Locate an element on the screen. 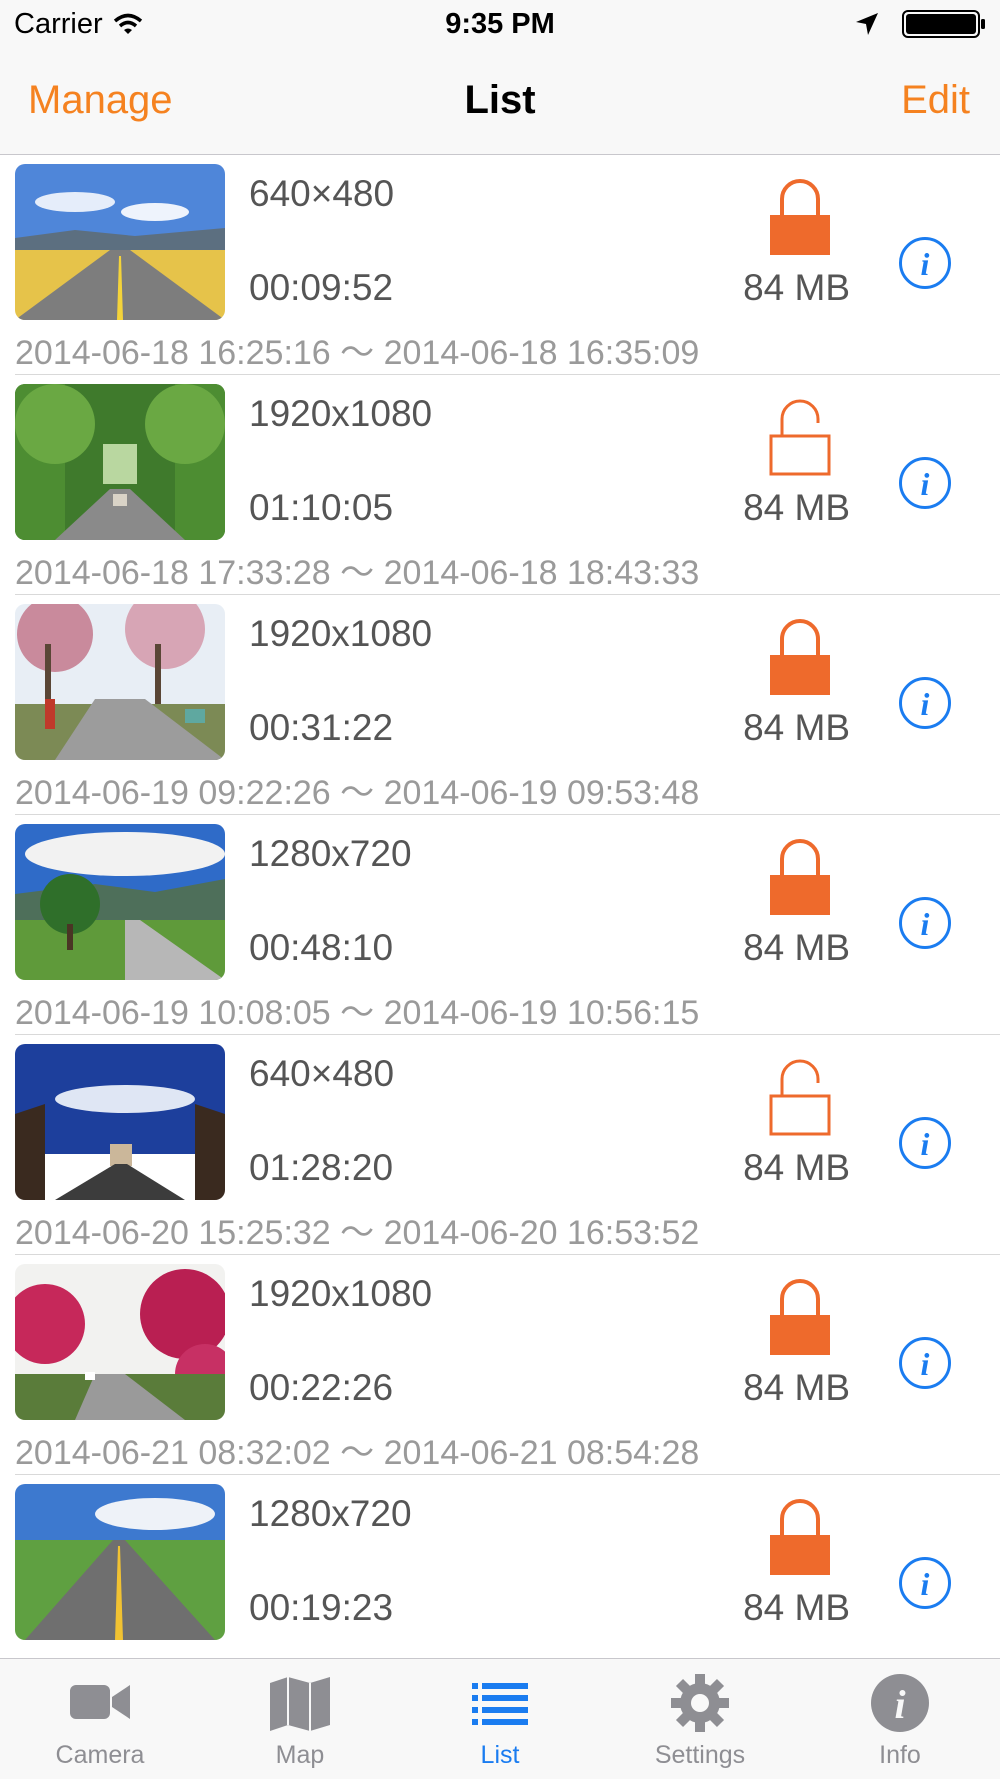  duration: 01:10:05 is located at coordinates (321, 507).